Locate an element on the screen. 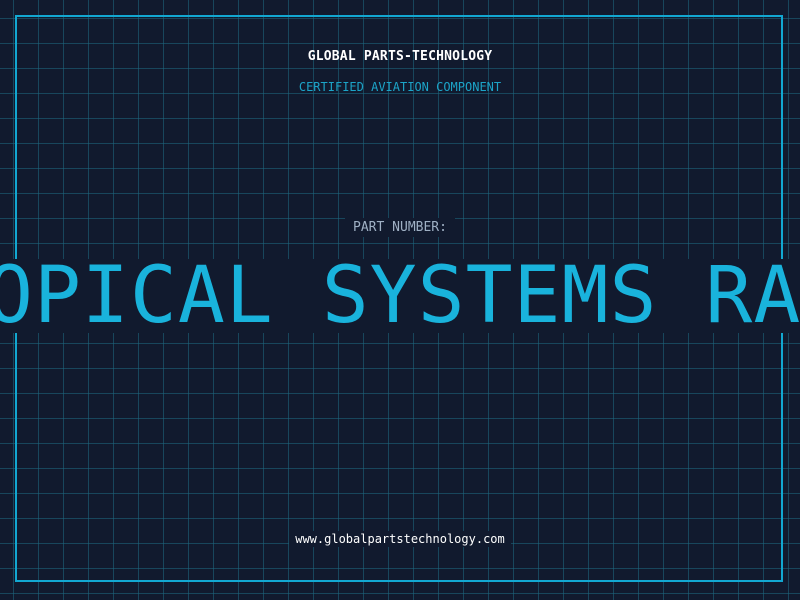 Image resolution: width=800 pixels, height=600 pixels. certification-tagline: CERTIFIED AVIATION COMPONENT is located at coordinates (400, 87).